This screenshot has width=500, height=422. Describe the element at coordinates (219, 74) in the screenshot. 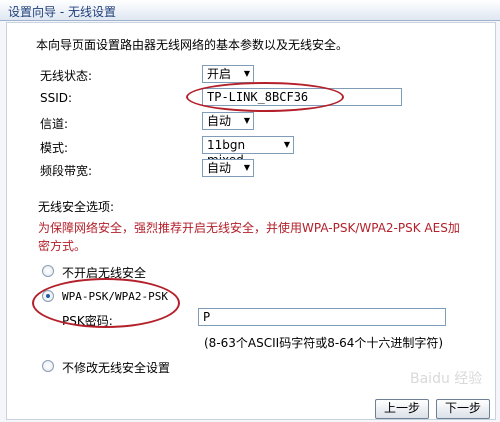

I see `wireless-status-value: 开启` at that location.